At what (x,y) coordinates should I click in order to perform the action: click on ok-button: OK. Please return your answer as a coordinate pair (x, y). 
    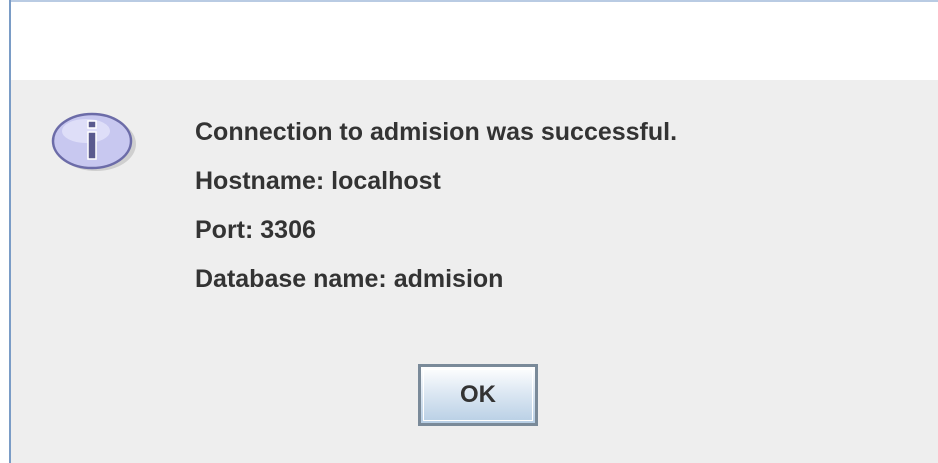
    Looking at the image, I should click on (478, 395).